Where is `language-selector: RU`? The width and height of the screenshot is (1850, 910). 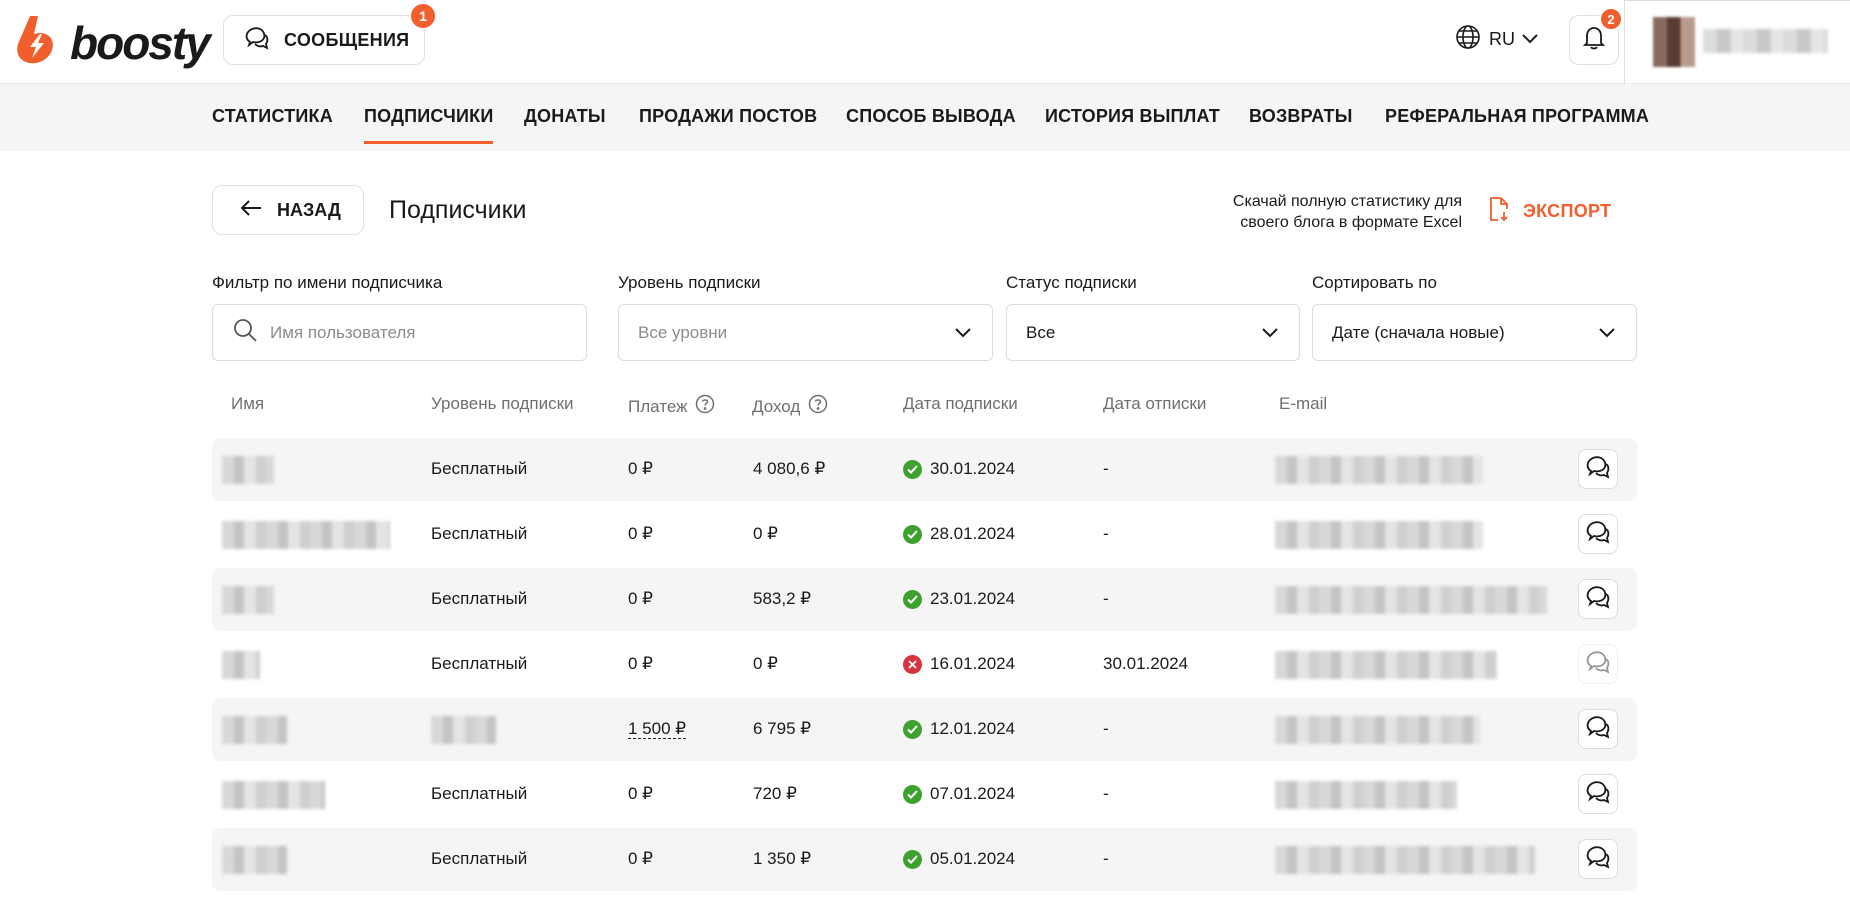
language-selector: RU is located at coordinates (1497, 39).